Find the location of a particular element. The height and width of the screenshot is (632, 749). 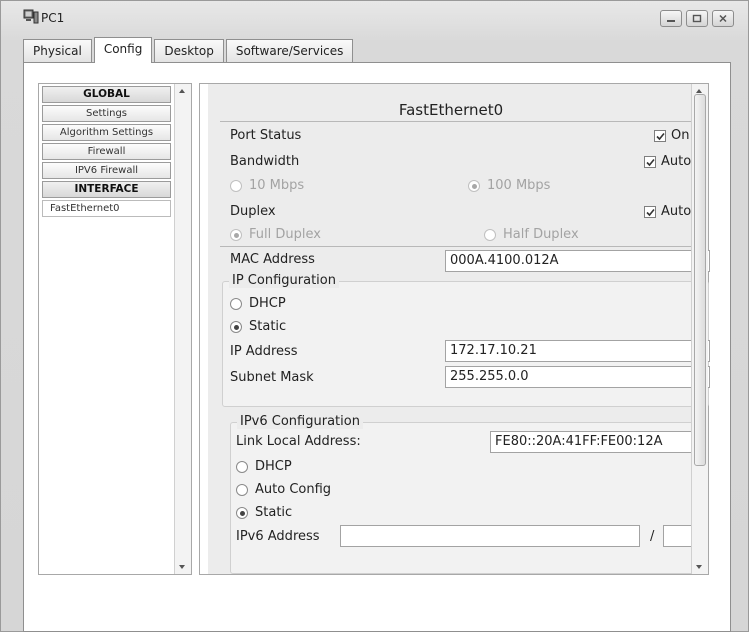

duplex-label: Duplex is located at coordinates (253, 211).